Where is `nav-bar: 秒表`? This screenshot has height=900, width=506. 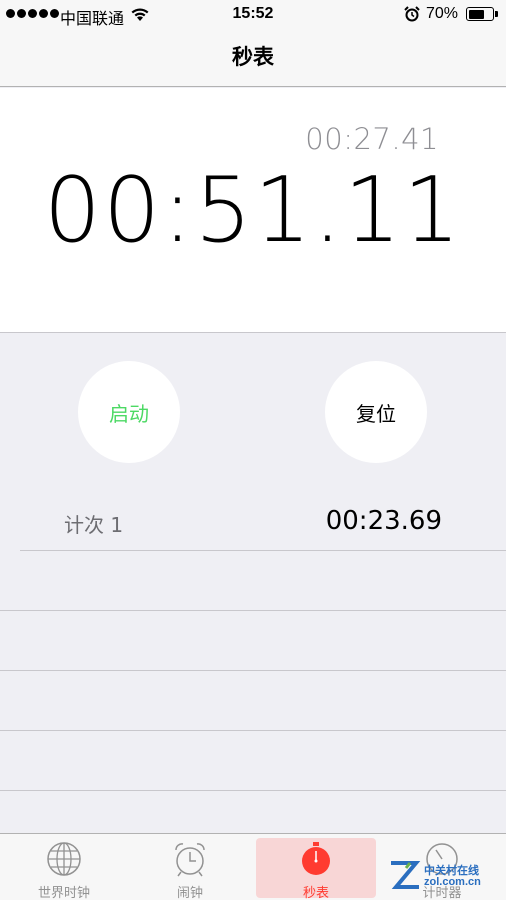
nav-bar: 秒表 is located at coordinates (253, 58).